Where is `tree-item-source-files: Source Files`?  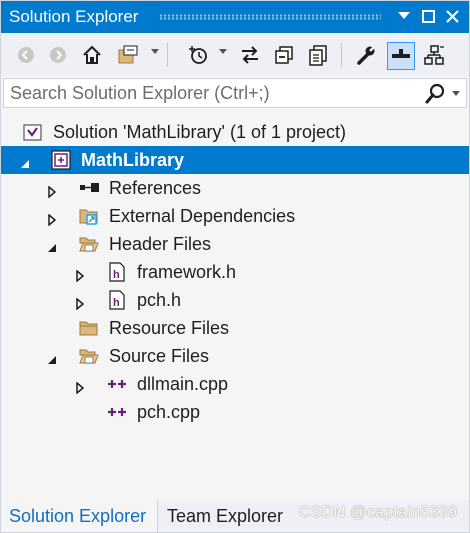 tree-item-source-files: Source Files is located at coordinates (235, 356).